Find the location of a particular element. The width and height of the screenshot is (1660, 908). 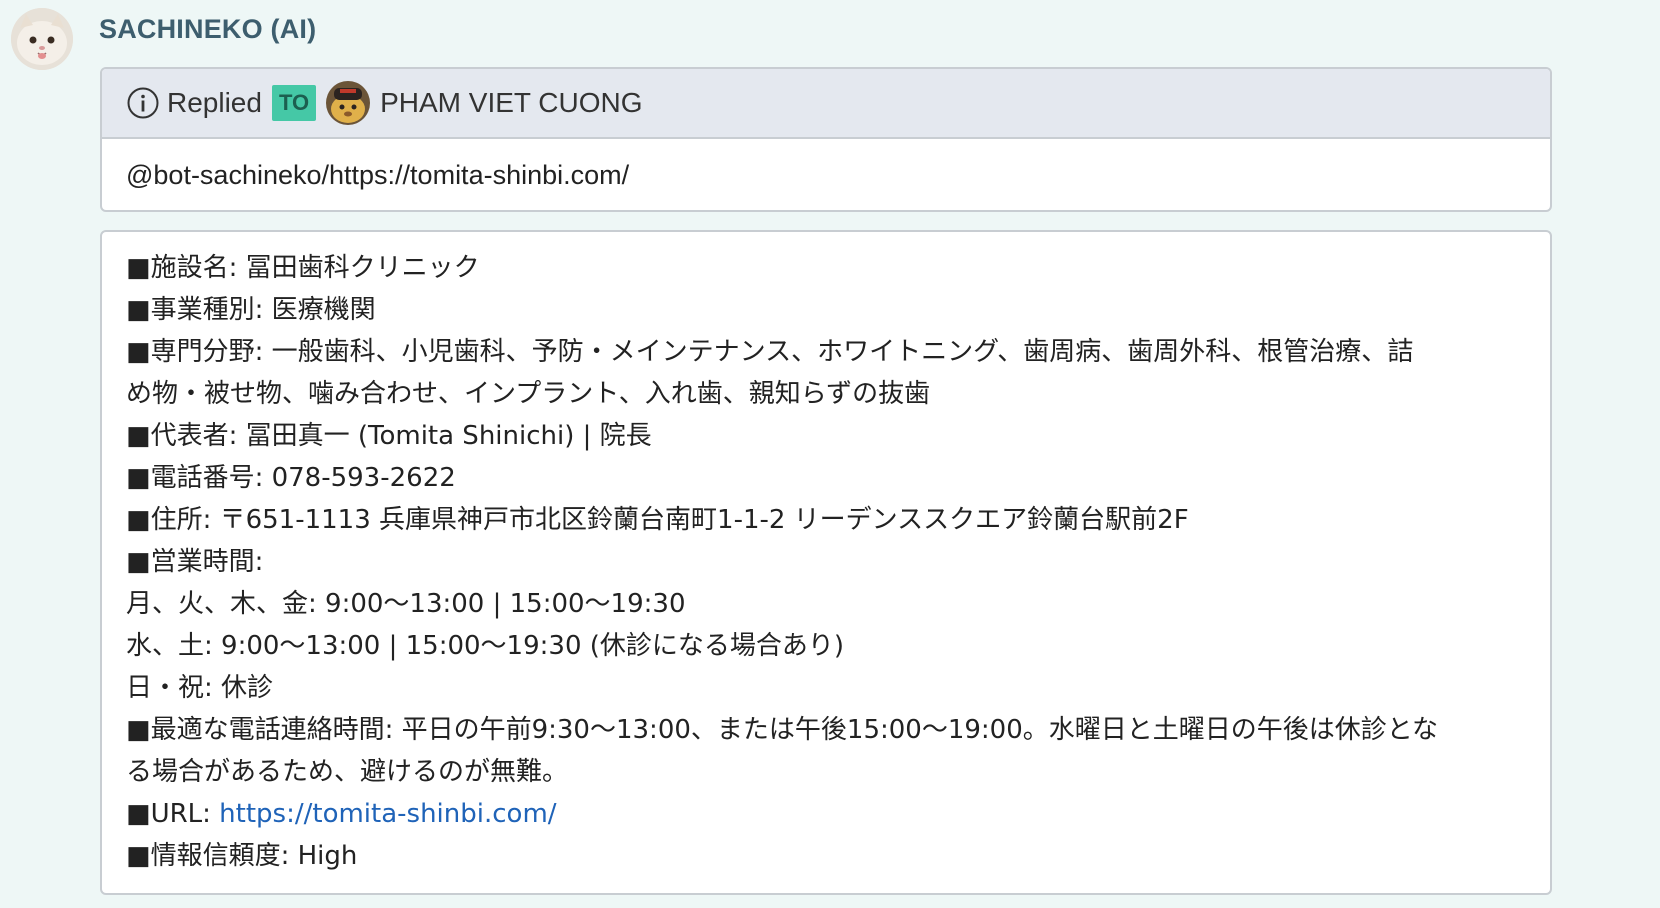

message-line-hours-weekday: 月、火、木、金: 9:00〜13:00 | 15:00〜19:30 is located at coordinates (406, 604).